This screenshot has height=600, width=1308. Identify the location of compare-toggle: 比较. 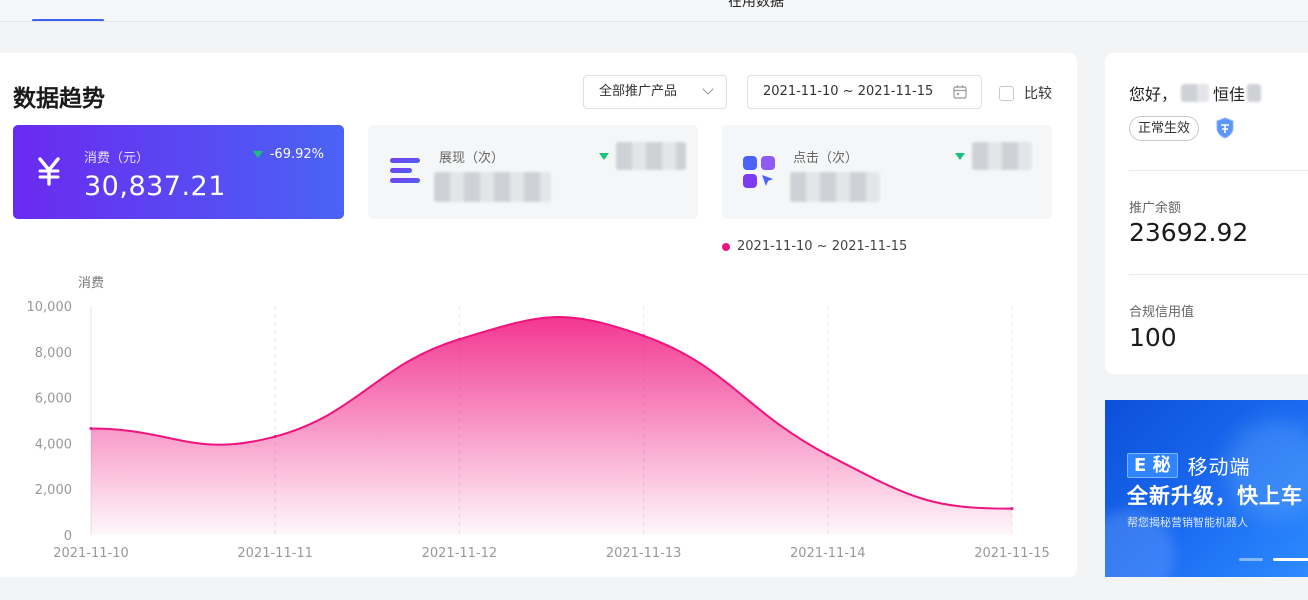
(1025, 93).